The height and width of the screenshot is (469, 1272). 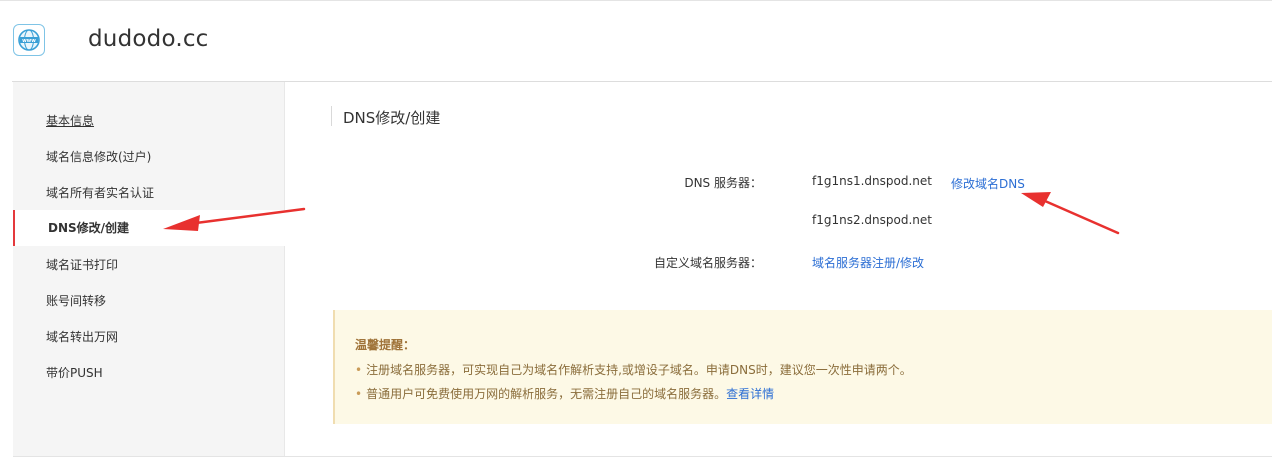 I want to click on sidebar-item-label: 域名信息修改(过户), so click(x=99, y=157).